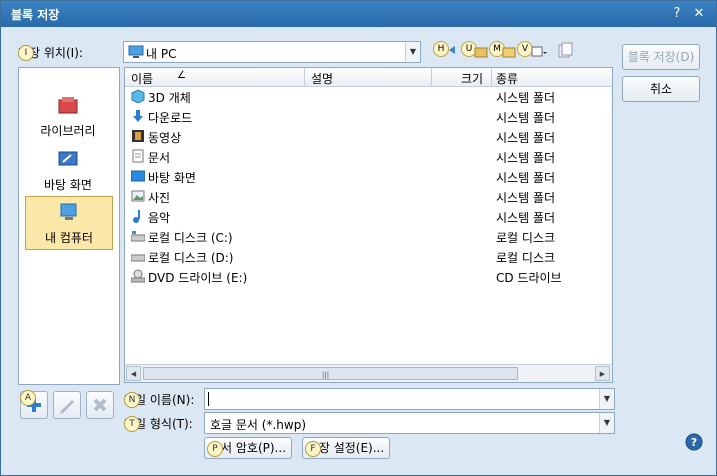 The image size is (717, 476). I want to click on header-size: 크기, so click(472, 78).